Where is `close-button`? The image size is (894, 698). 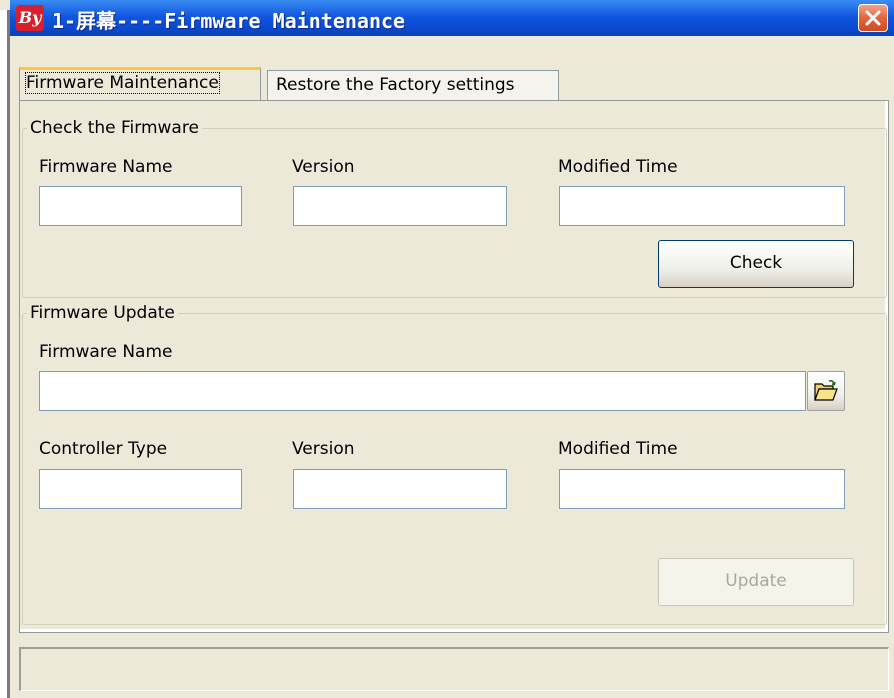
close-button is located at coordinates (873, 18).